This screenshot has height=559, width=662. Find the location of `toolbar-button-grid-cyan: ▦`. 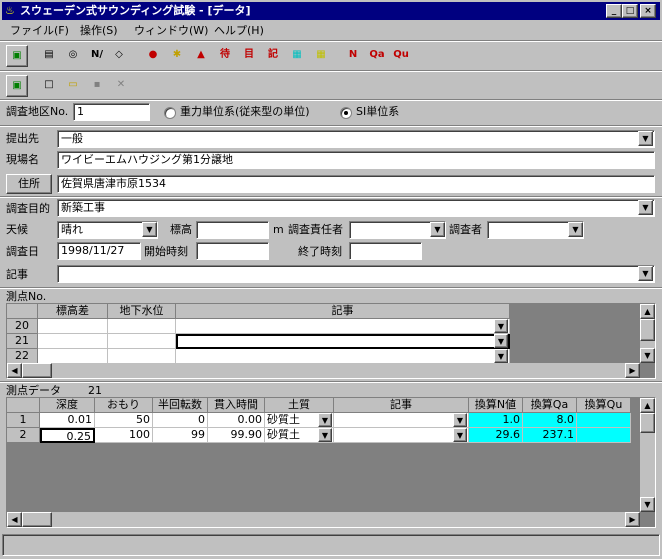

toolbar-button-grid-cyan: ▦ is located at coordinates (297, 56).